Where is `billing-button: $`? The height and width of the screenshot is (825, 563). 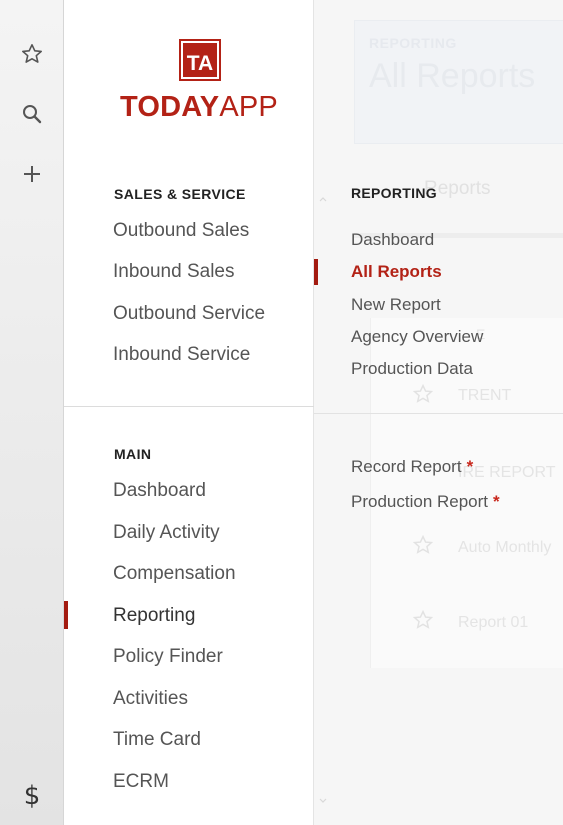 billing-button: $ is located at coordinates (32, 796).